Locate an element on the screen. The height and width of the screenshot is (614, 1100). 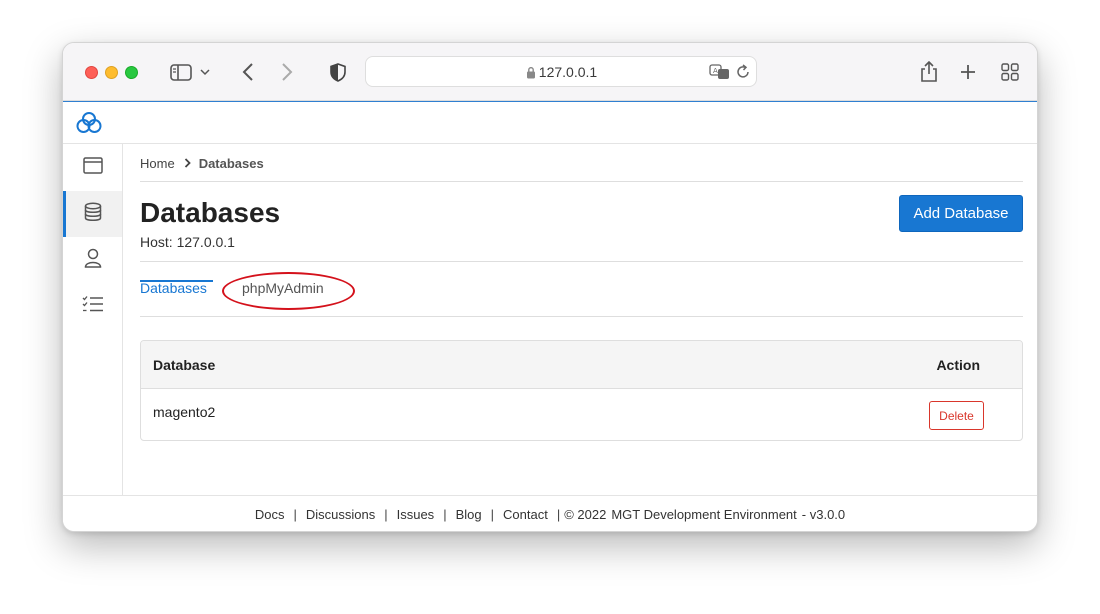
column-header-database: Database is located at coordinates (184, 365).